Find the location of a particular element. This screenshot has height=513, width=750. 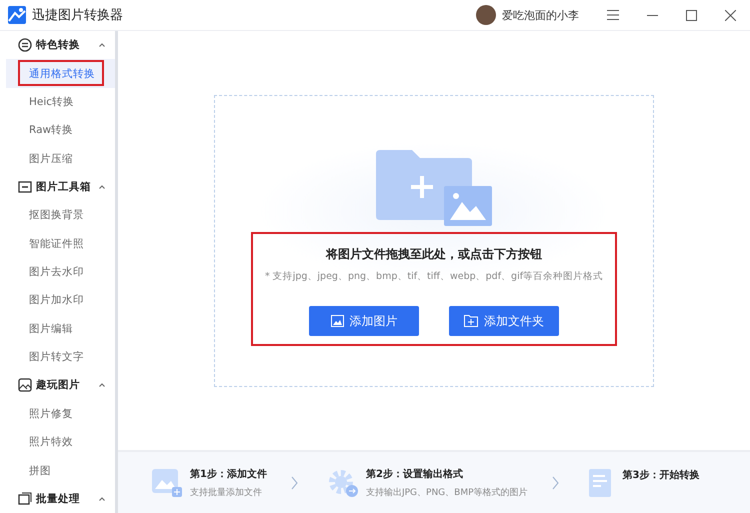

format-hint: * 支持jpg、jpeg、png、bmp、tif、tiff、webp、pdf、gif等百余种图片格式 is located at coordinates (434, 276).